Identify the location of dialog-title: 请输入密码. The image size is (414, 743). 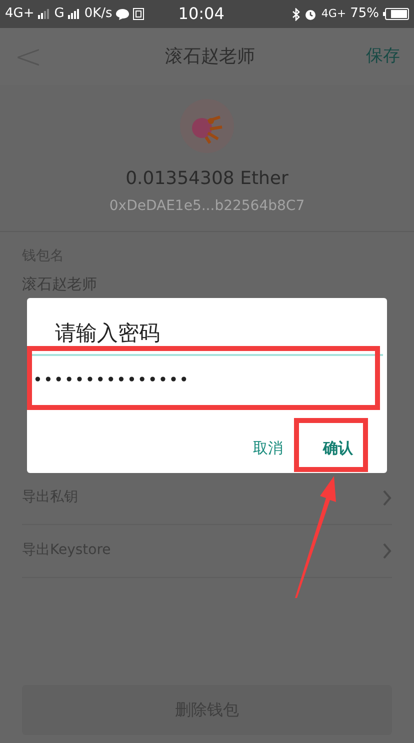
(108, 333).